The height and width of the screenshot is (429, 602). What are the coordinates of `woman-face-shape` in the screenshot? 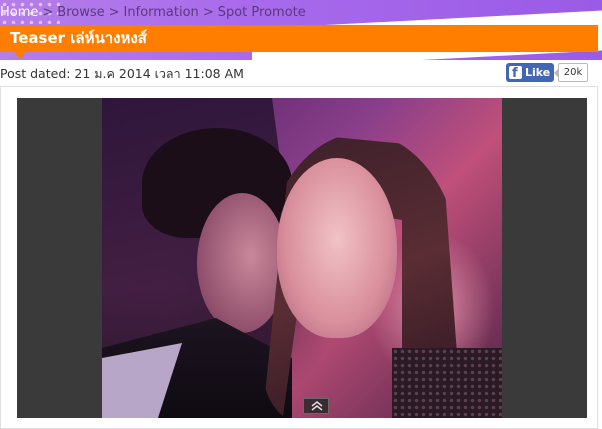 It's located at (337, 248).